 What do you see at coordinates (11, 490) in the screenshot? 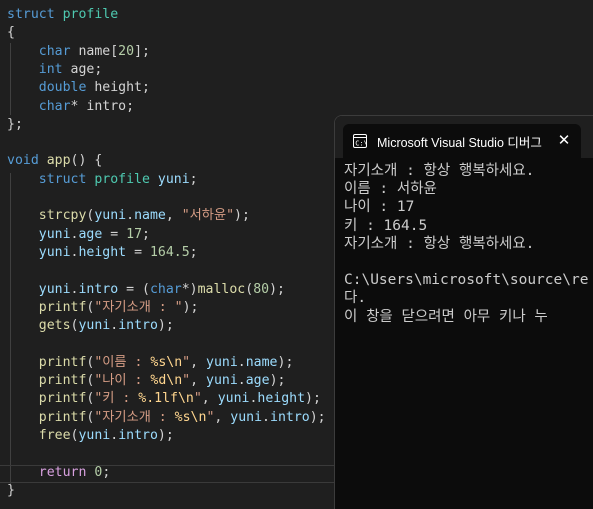
I see `code-token: }` at bounding box center [11, 490].